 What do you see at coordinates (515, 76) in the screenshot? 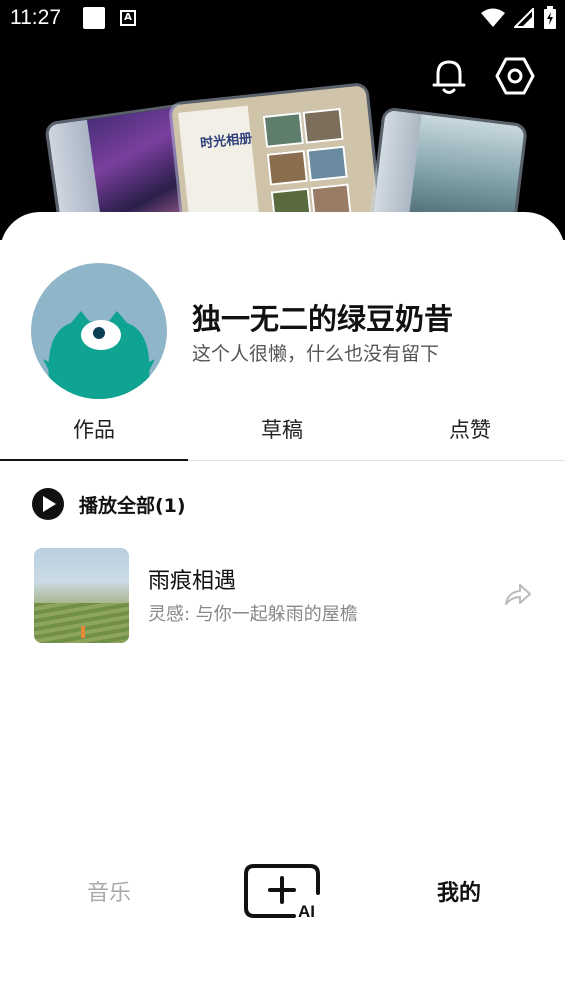
I see `settings-icon` at bounding box center [515, 76].